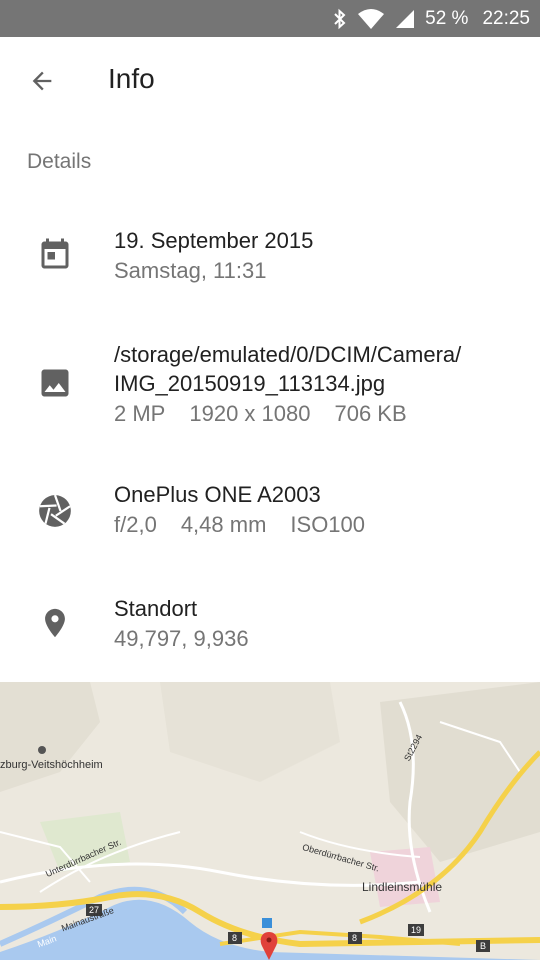  What do you see at coordinates (371, 19) in the screenshot?
I see `wifi-icon` at bounding box center [371, 19].